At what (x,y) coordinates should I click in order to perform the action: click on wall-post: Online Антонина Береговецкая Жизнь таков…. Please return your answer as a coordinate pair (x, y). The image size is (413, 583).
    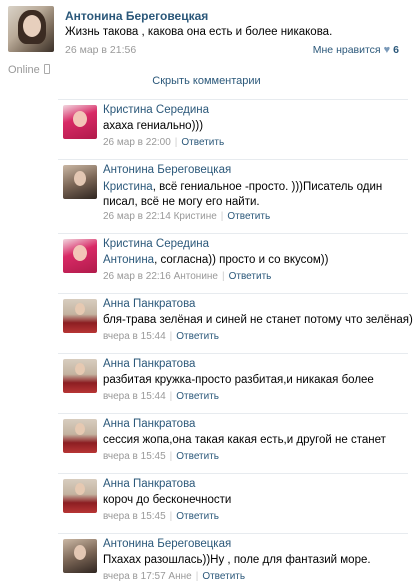
    Looking at the image, I should click on (206, 43).